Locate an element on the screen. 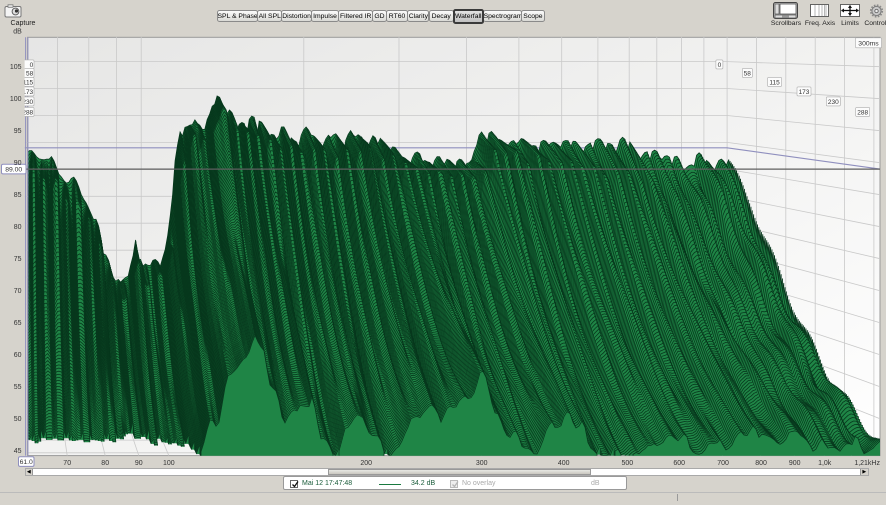 The image size is (886, 505). svg-text: 65 is located at coordinates (18, 323).